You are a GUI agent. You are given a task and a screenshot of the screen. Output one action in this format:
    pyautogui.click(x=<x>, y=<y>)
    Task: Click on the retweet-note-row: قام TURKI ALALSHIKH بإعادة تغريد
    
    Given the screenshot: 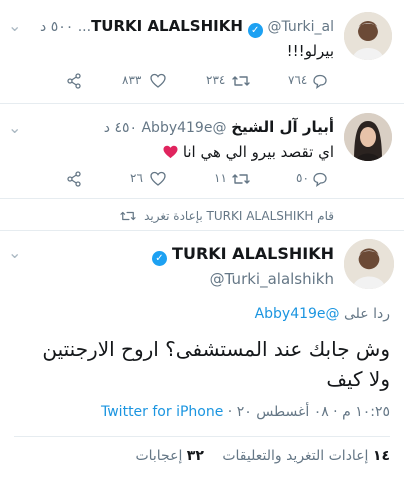 What is the action you would take?
    pyautogui.click(x=227, y=217)
    